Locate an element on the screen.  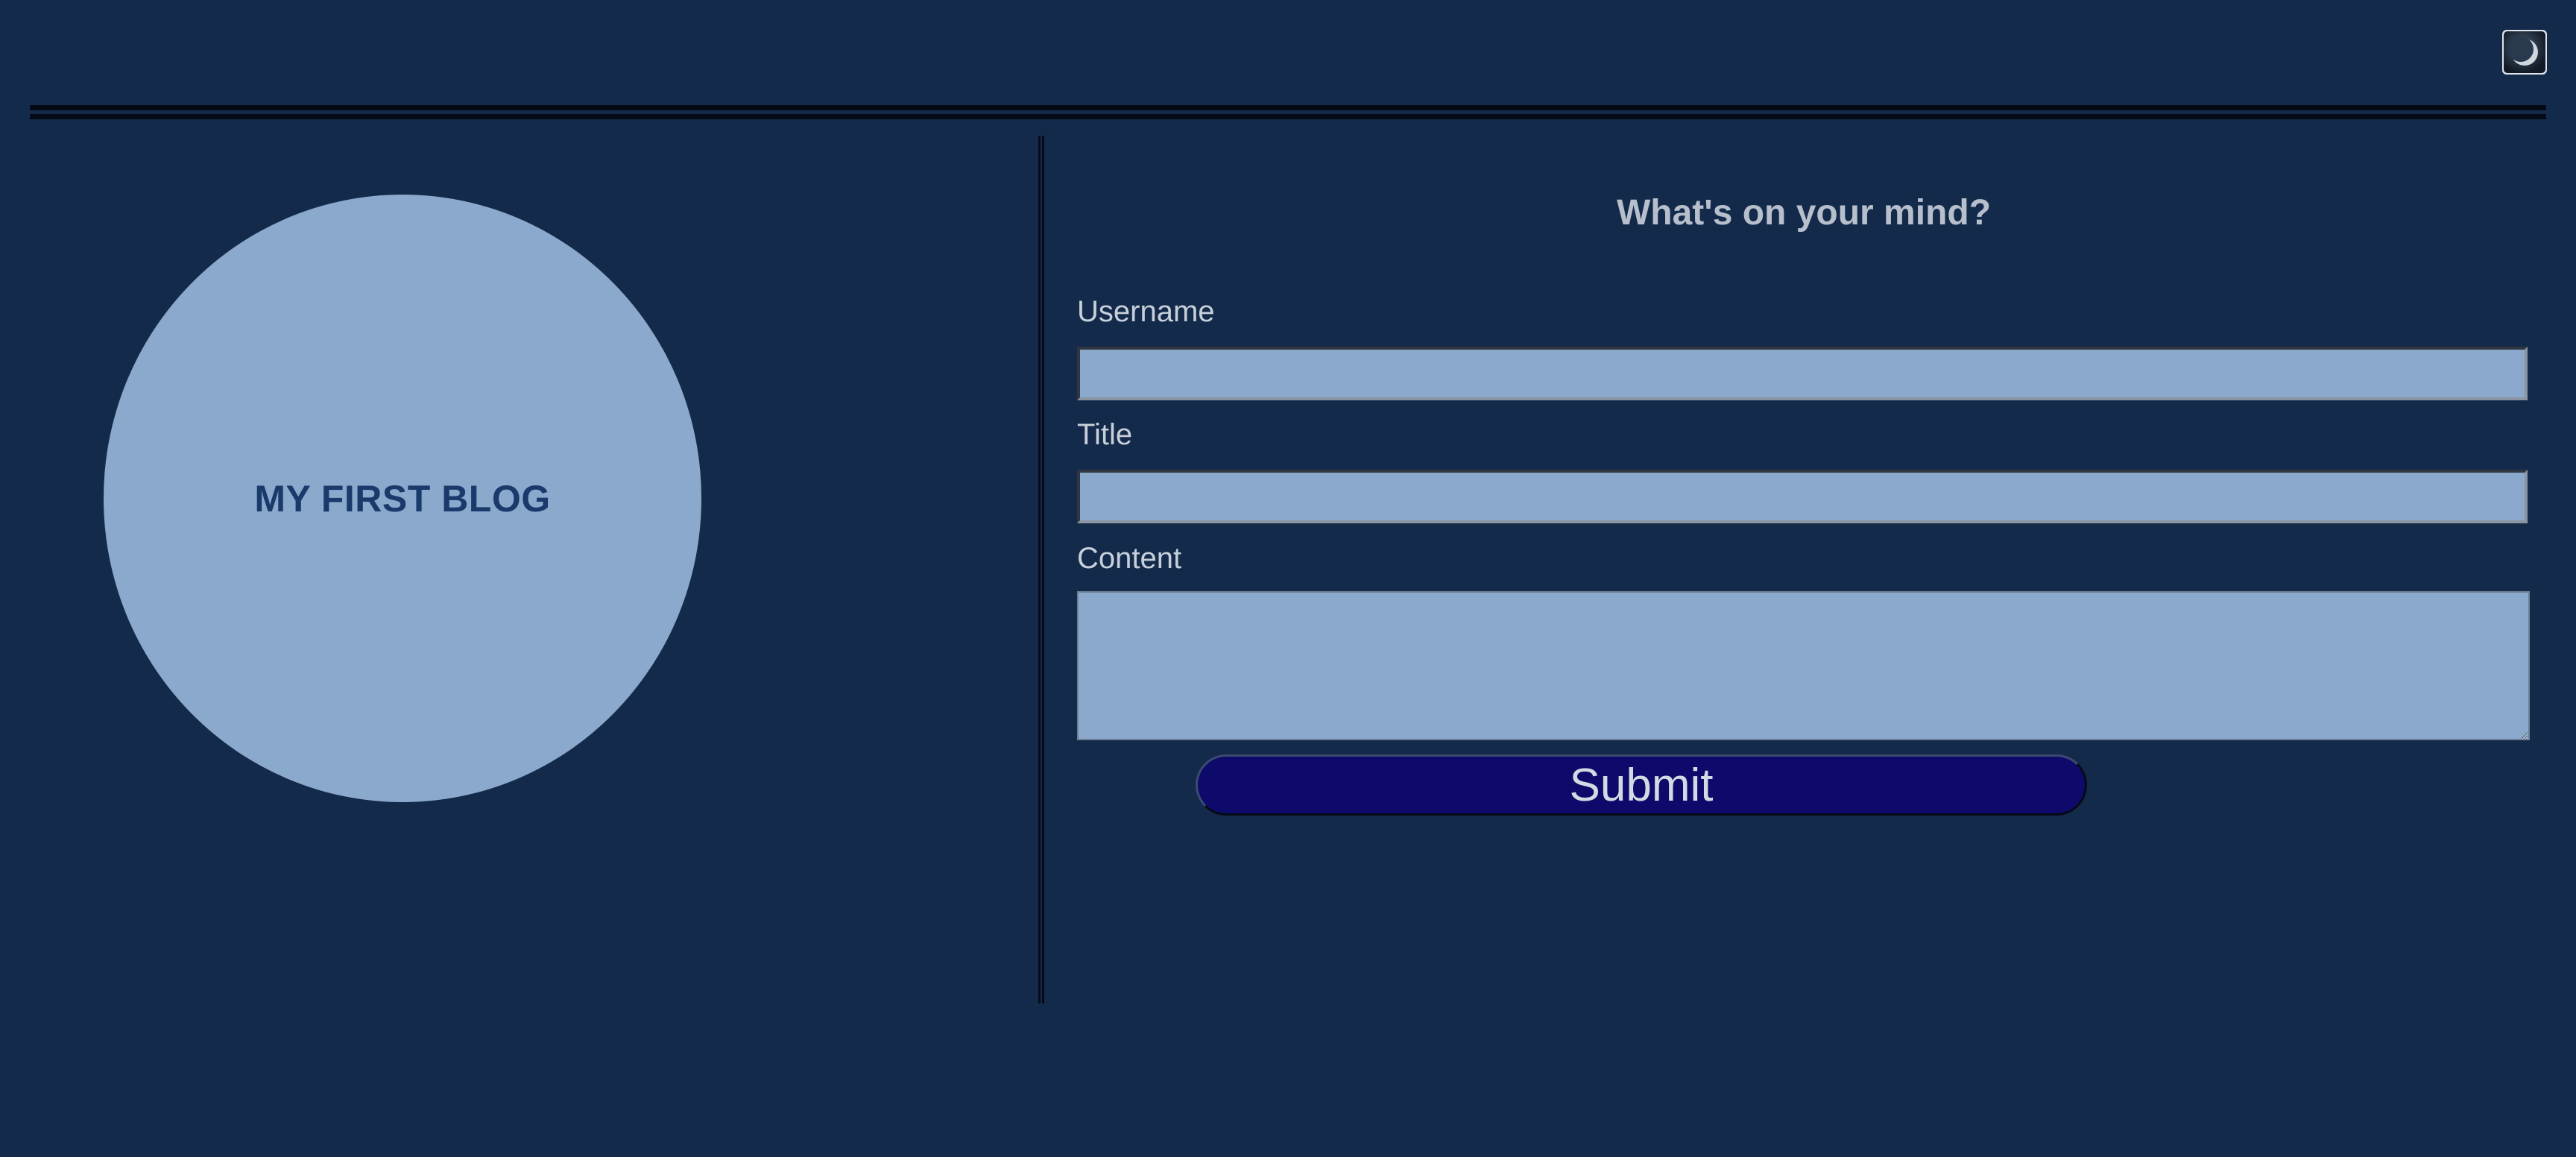
blog-logo: MY FIRST BLOG is located at coordinates (402, 498).